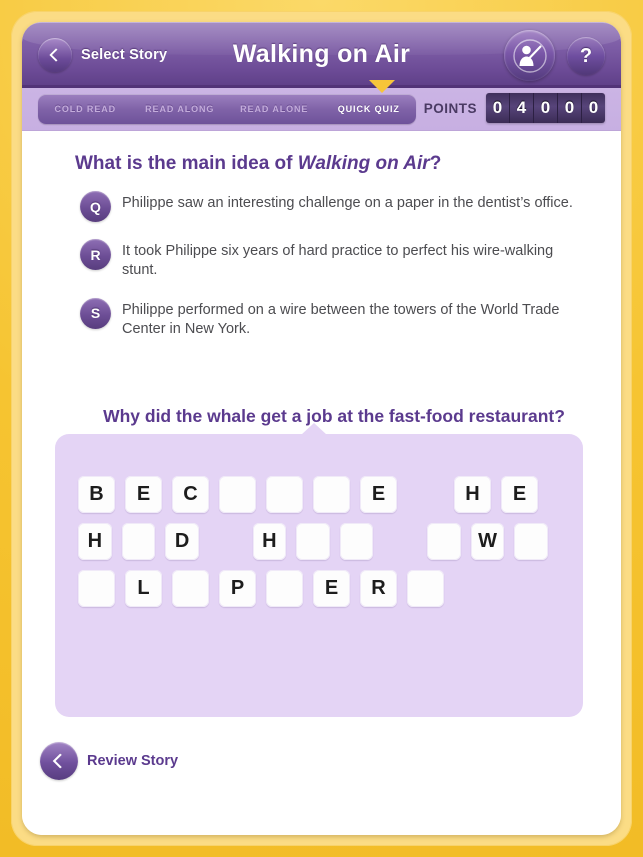 The width and height of the screenshot is (643, 857). What do you see at coordinates (85, 109) in the screenshot?
I see `tab-cold-read: COLD READ` at bounding box center [85, 109].